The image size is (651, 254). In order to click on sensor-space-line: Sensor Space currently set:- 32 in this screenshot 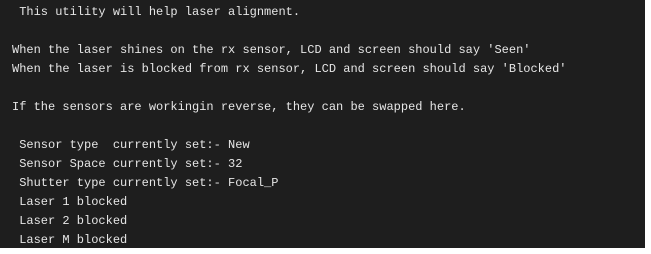, I will do `click(127, 164)`.